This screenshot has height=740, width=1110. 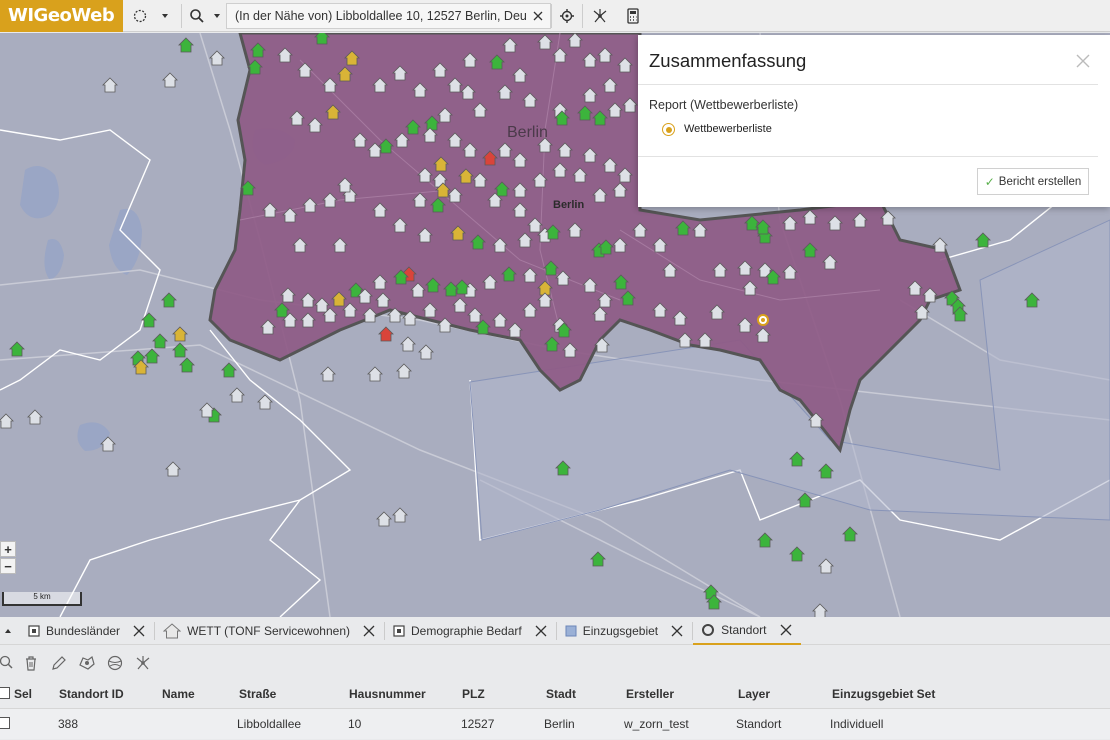 I want to click on cell-einzugsgebiet-set: Individuell, so click(x=857, y=724).